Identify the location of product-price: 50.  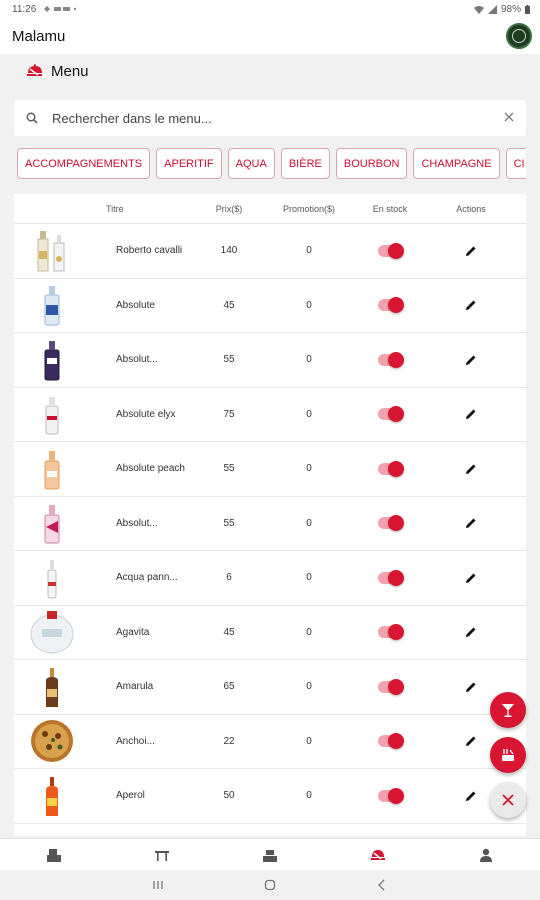
(229, 796).